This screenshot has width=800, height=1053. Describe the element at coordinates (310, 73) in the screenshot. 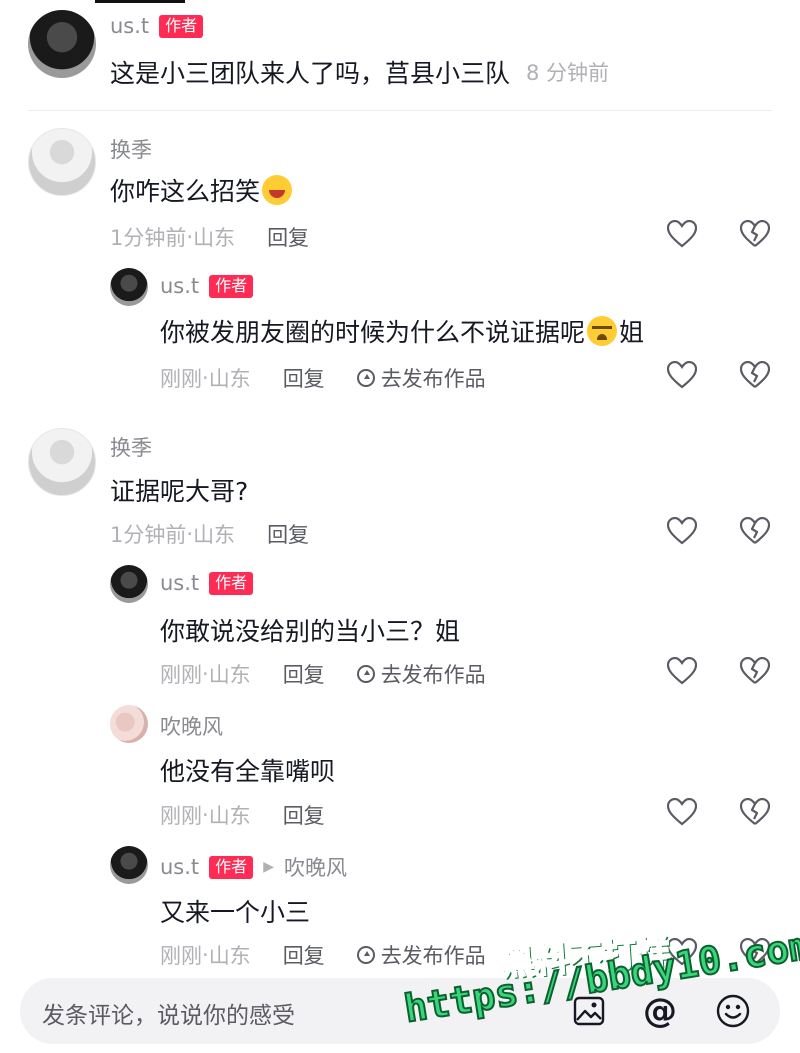

I see `comment-body: 这是小三团队来人了吗，莒县小三队` at that location.